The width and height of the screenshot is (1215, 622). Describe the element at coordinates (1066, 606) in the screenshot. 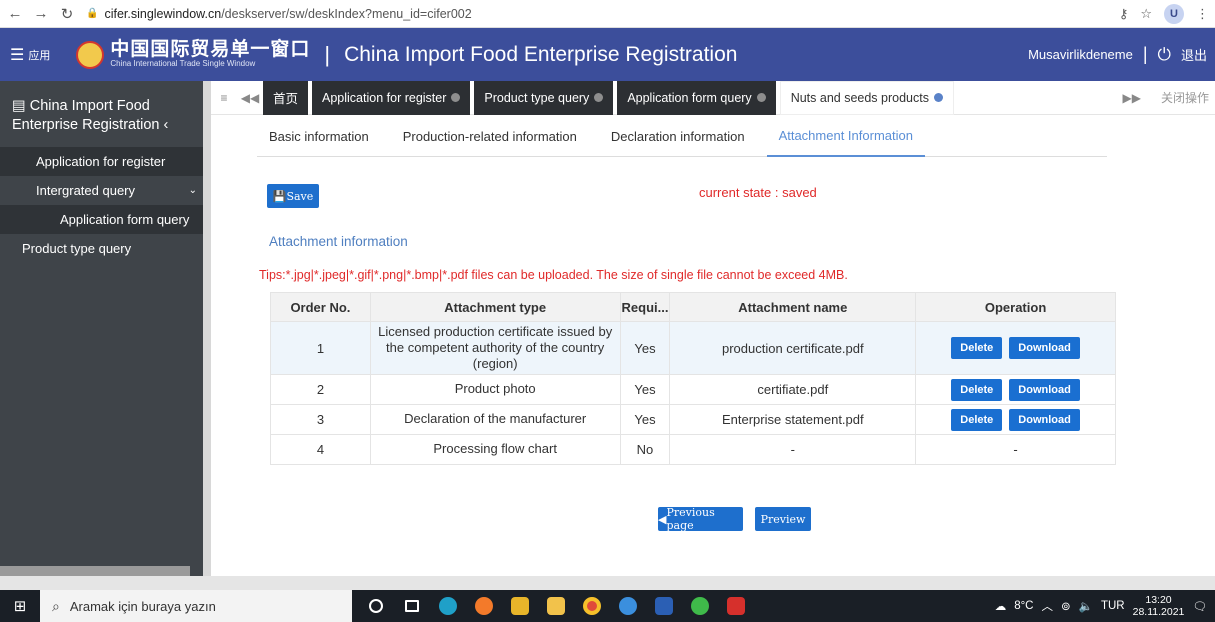

I see `network-icon: ⊚` at that location.